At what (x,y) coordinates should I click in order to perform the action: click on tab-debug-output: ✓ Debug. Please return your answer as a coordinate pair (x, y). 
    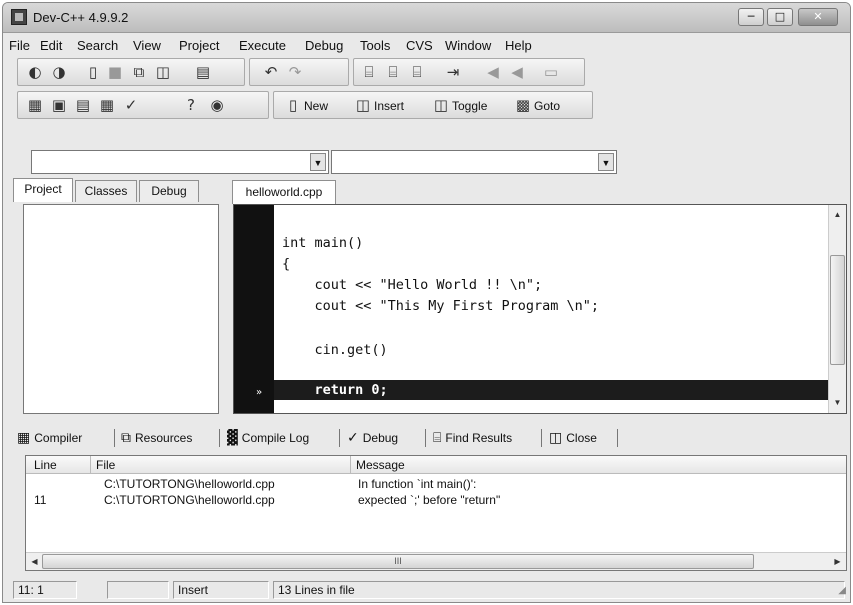
    Looking at the image, I should click on (372, 438).